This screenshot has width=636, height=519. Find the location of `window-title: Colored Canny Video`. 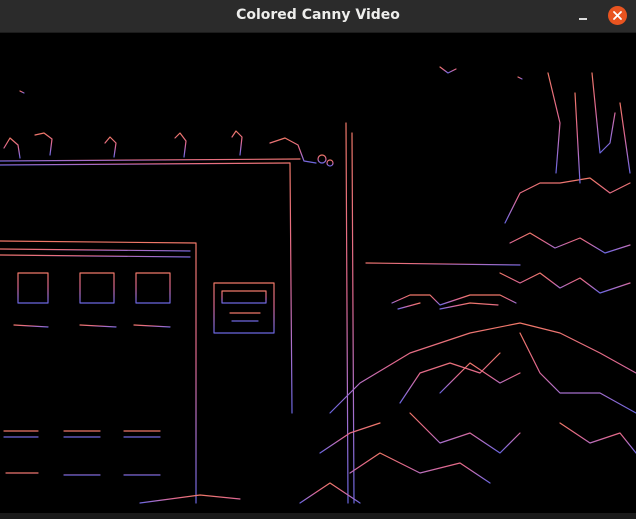

window-title: Colored Canny Video is located at coordinates (318, 15).